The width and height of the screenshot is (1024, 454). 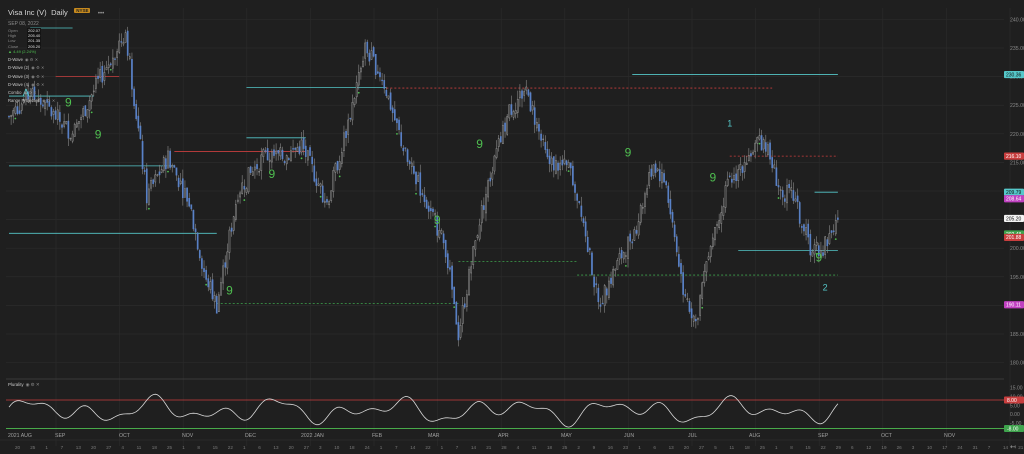 What do you see at coordinates (19, 68) in the screenshot?
I see `indicator-label: D-Wave (2)` at bounding box center [19, 68].